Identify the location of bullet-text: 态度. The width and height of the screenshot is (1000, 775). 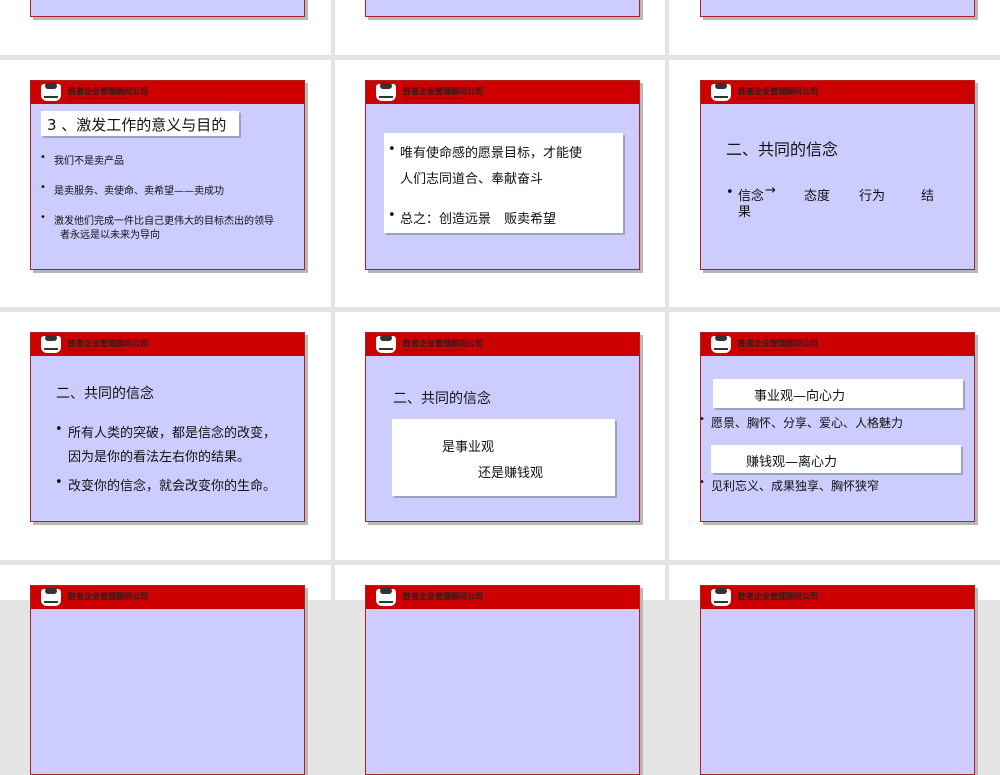
(817, 196).